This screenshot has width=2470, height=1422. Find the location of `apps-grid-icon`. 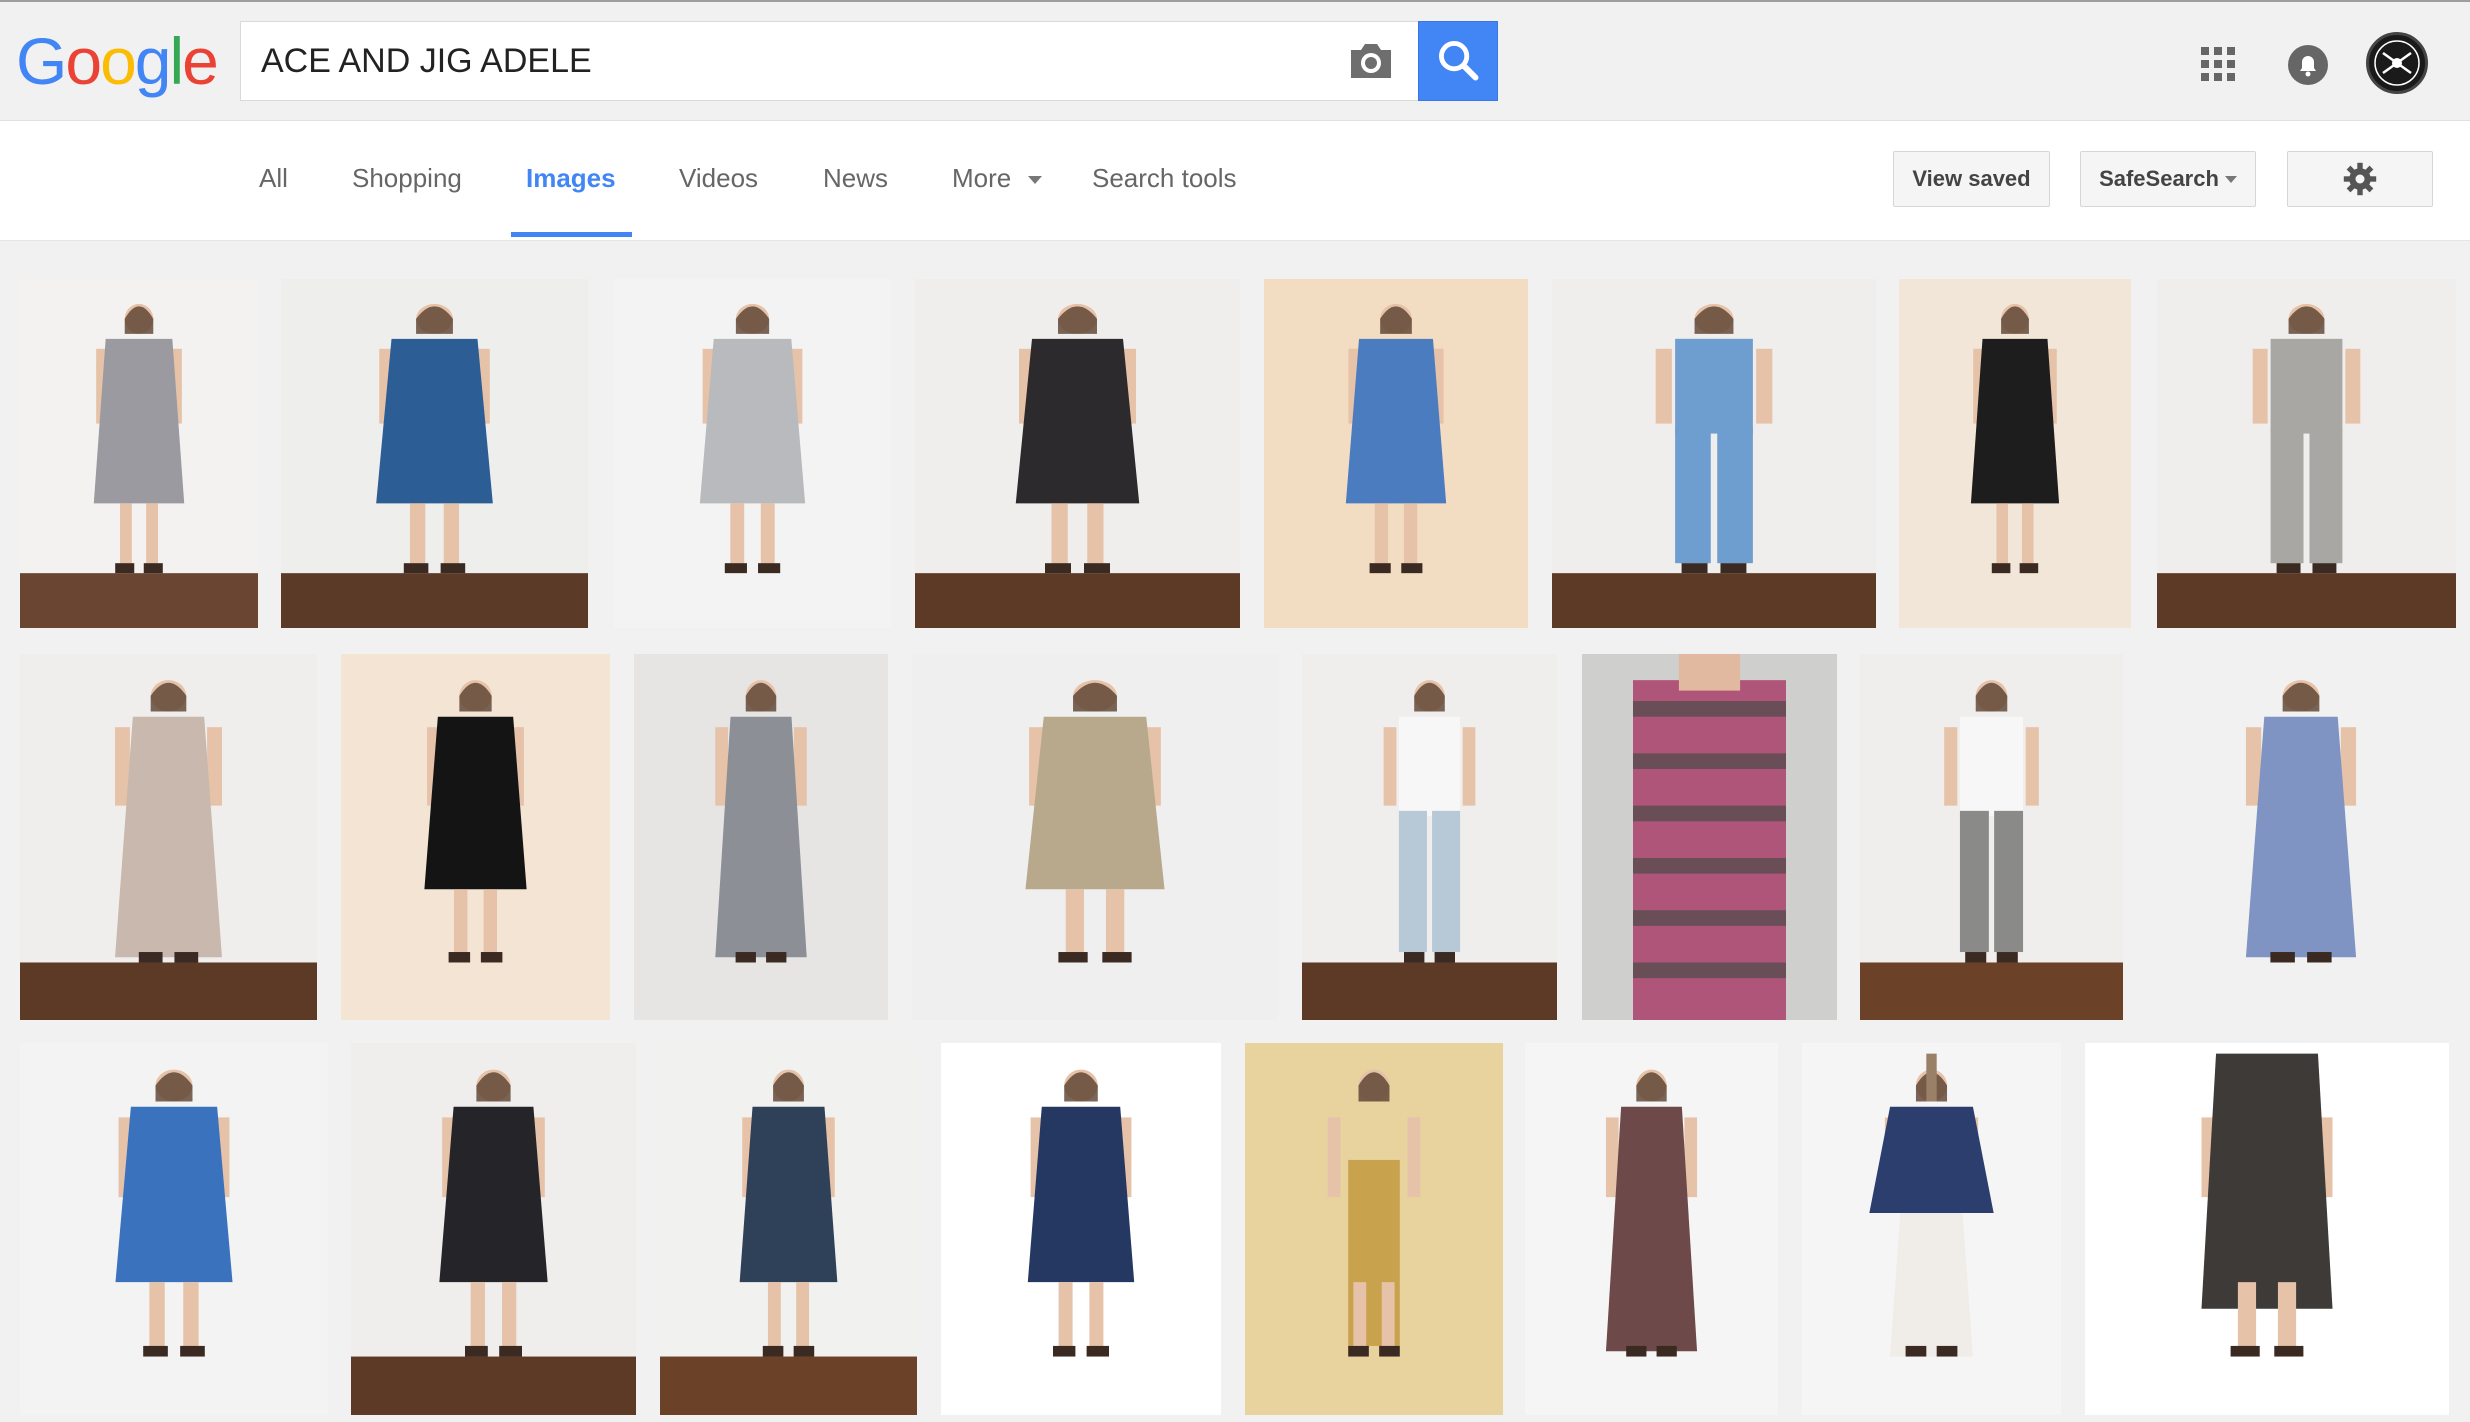

apps-grid-icon is located at coordinates (2218, 64).